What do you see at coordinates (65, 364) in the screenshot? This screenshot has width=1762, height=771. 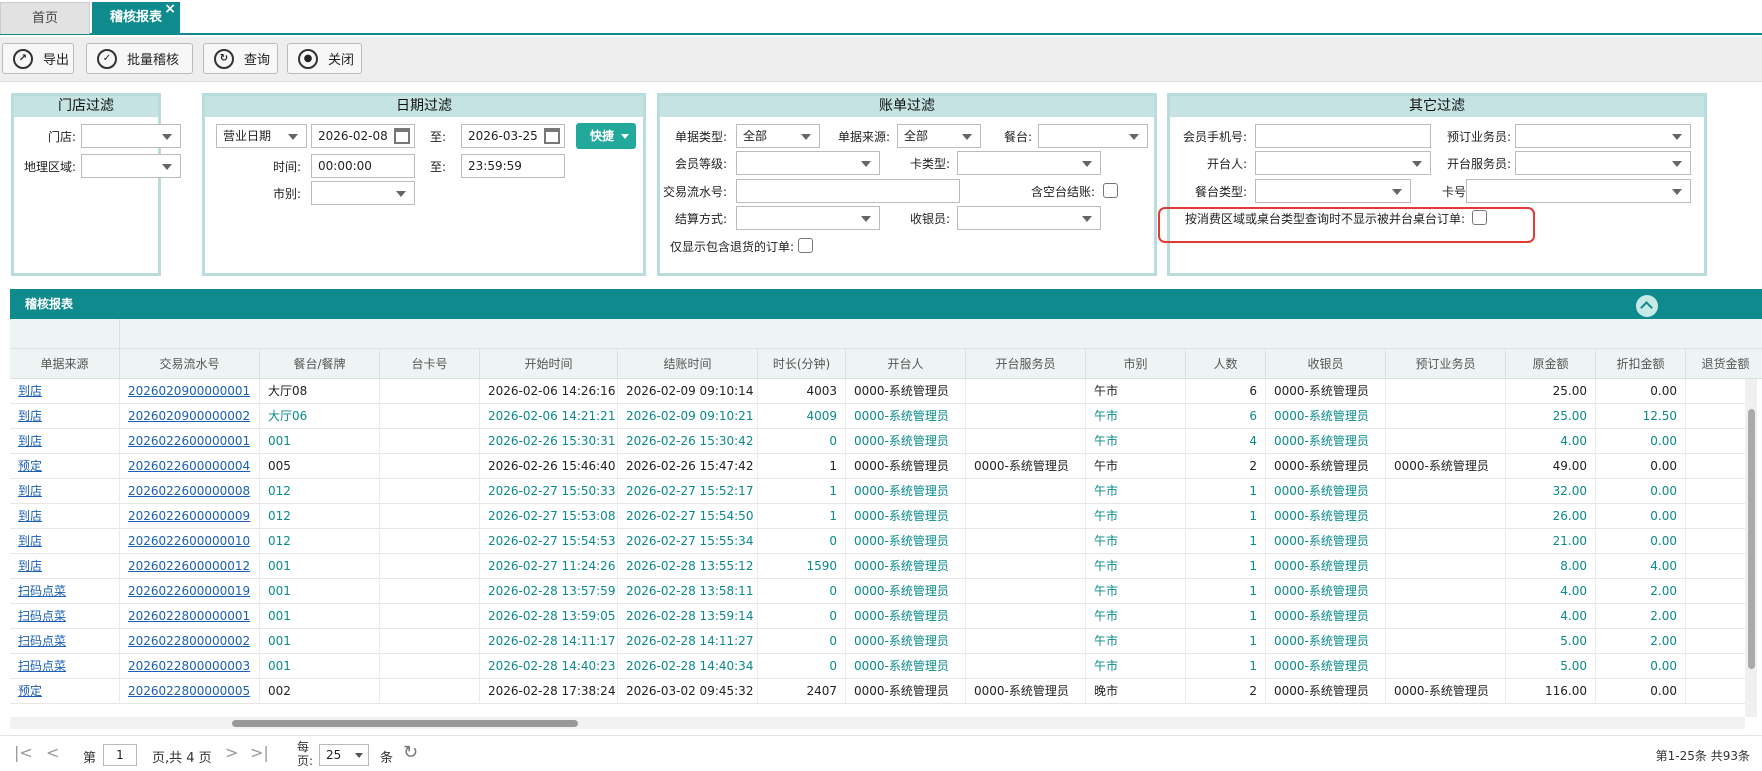 I see `col-source-header: 单据来源` at bounding box center [65, 364].